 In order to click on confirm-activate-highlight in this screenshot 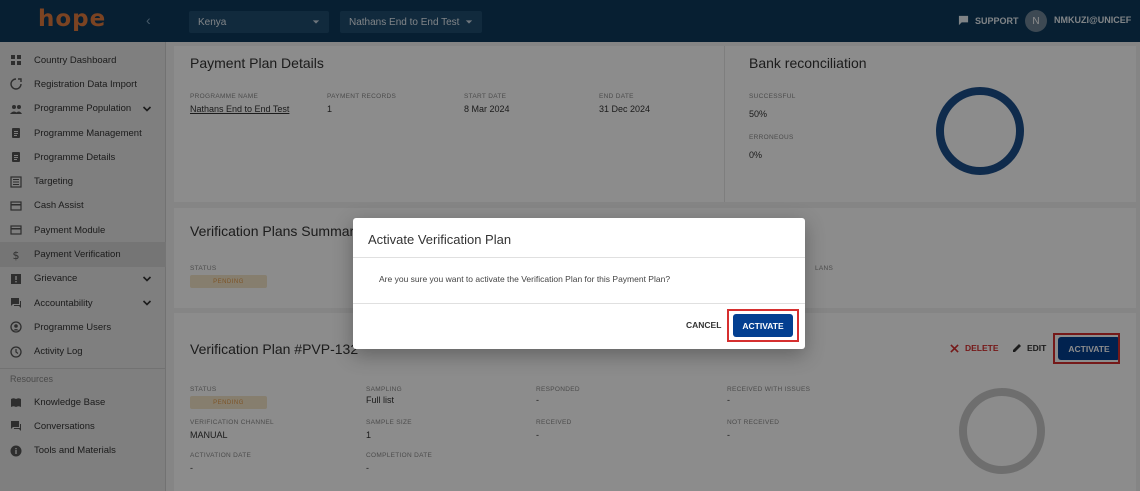, I will do `click(763, 325)`.